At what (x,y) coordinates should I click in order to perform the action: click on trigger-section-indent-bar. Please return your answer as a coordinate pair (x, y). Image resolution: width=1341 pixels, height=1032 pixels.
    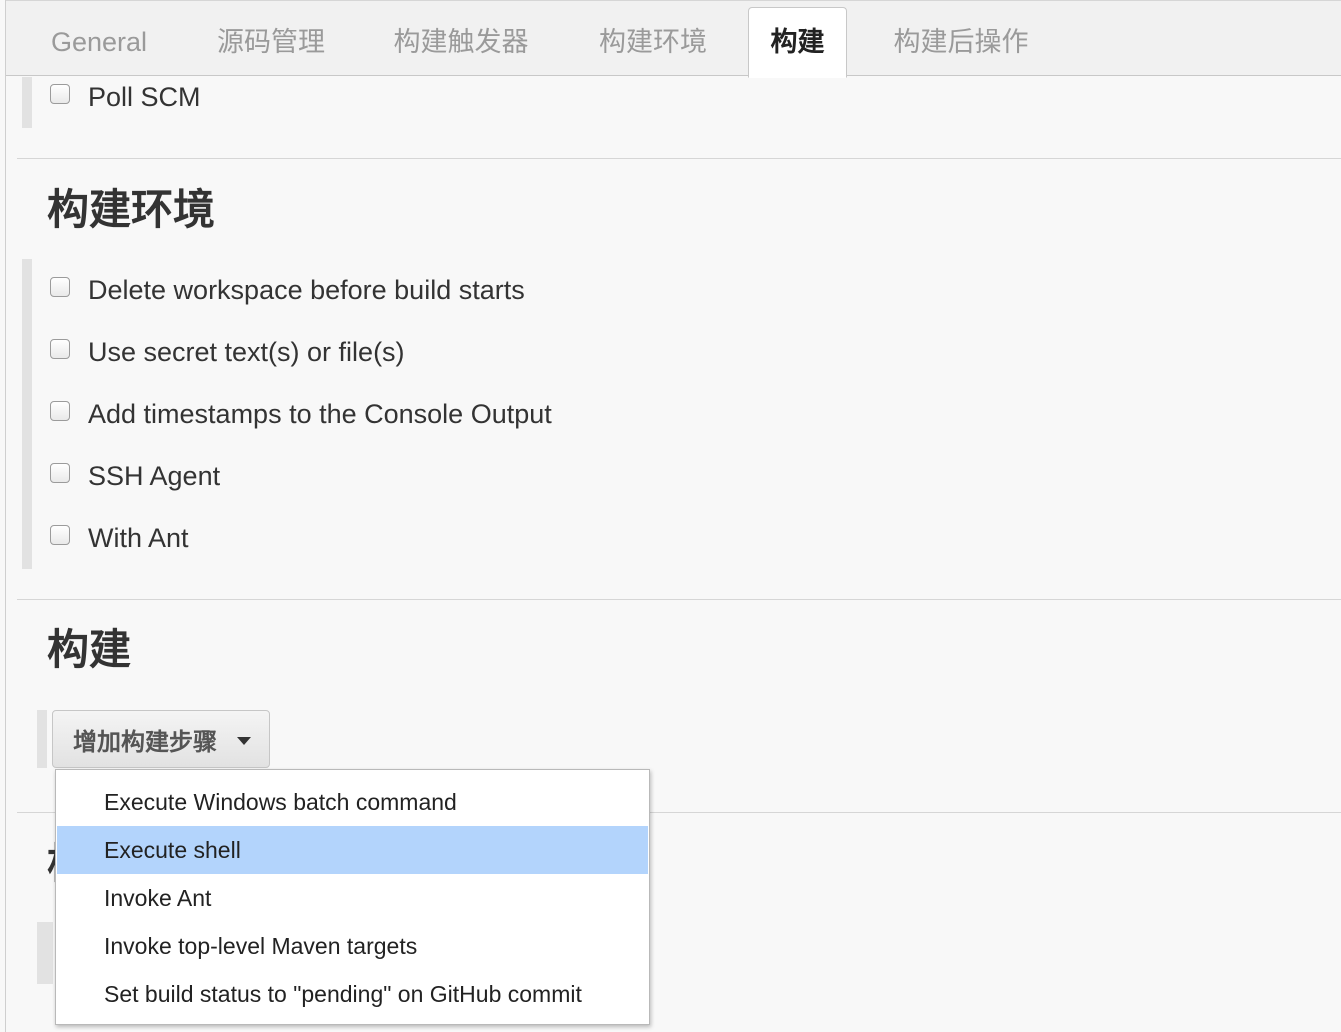
    Looking at the image, I should click on (27, 102).